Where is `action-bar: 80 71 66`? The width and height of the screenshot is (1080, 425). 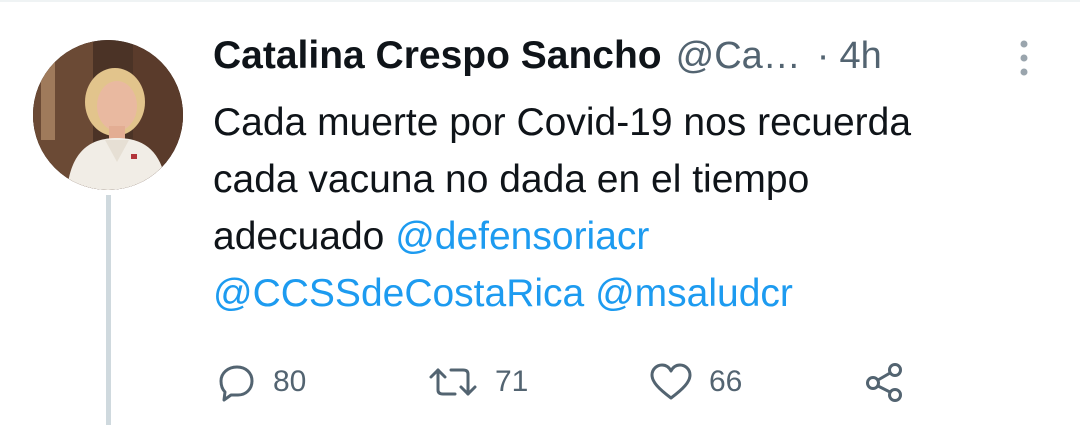
action-bar: 80 71 66 is located at coordinates (573, 387).